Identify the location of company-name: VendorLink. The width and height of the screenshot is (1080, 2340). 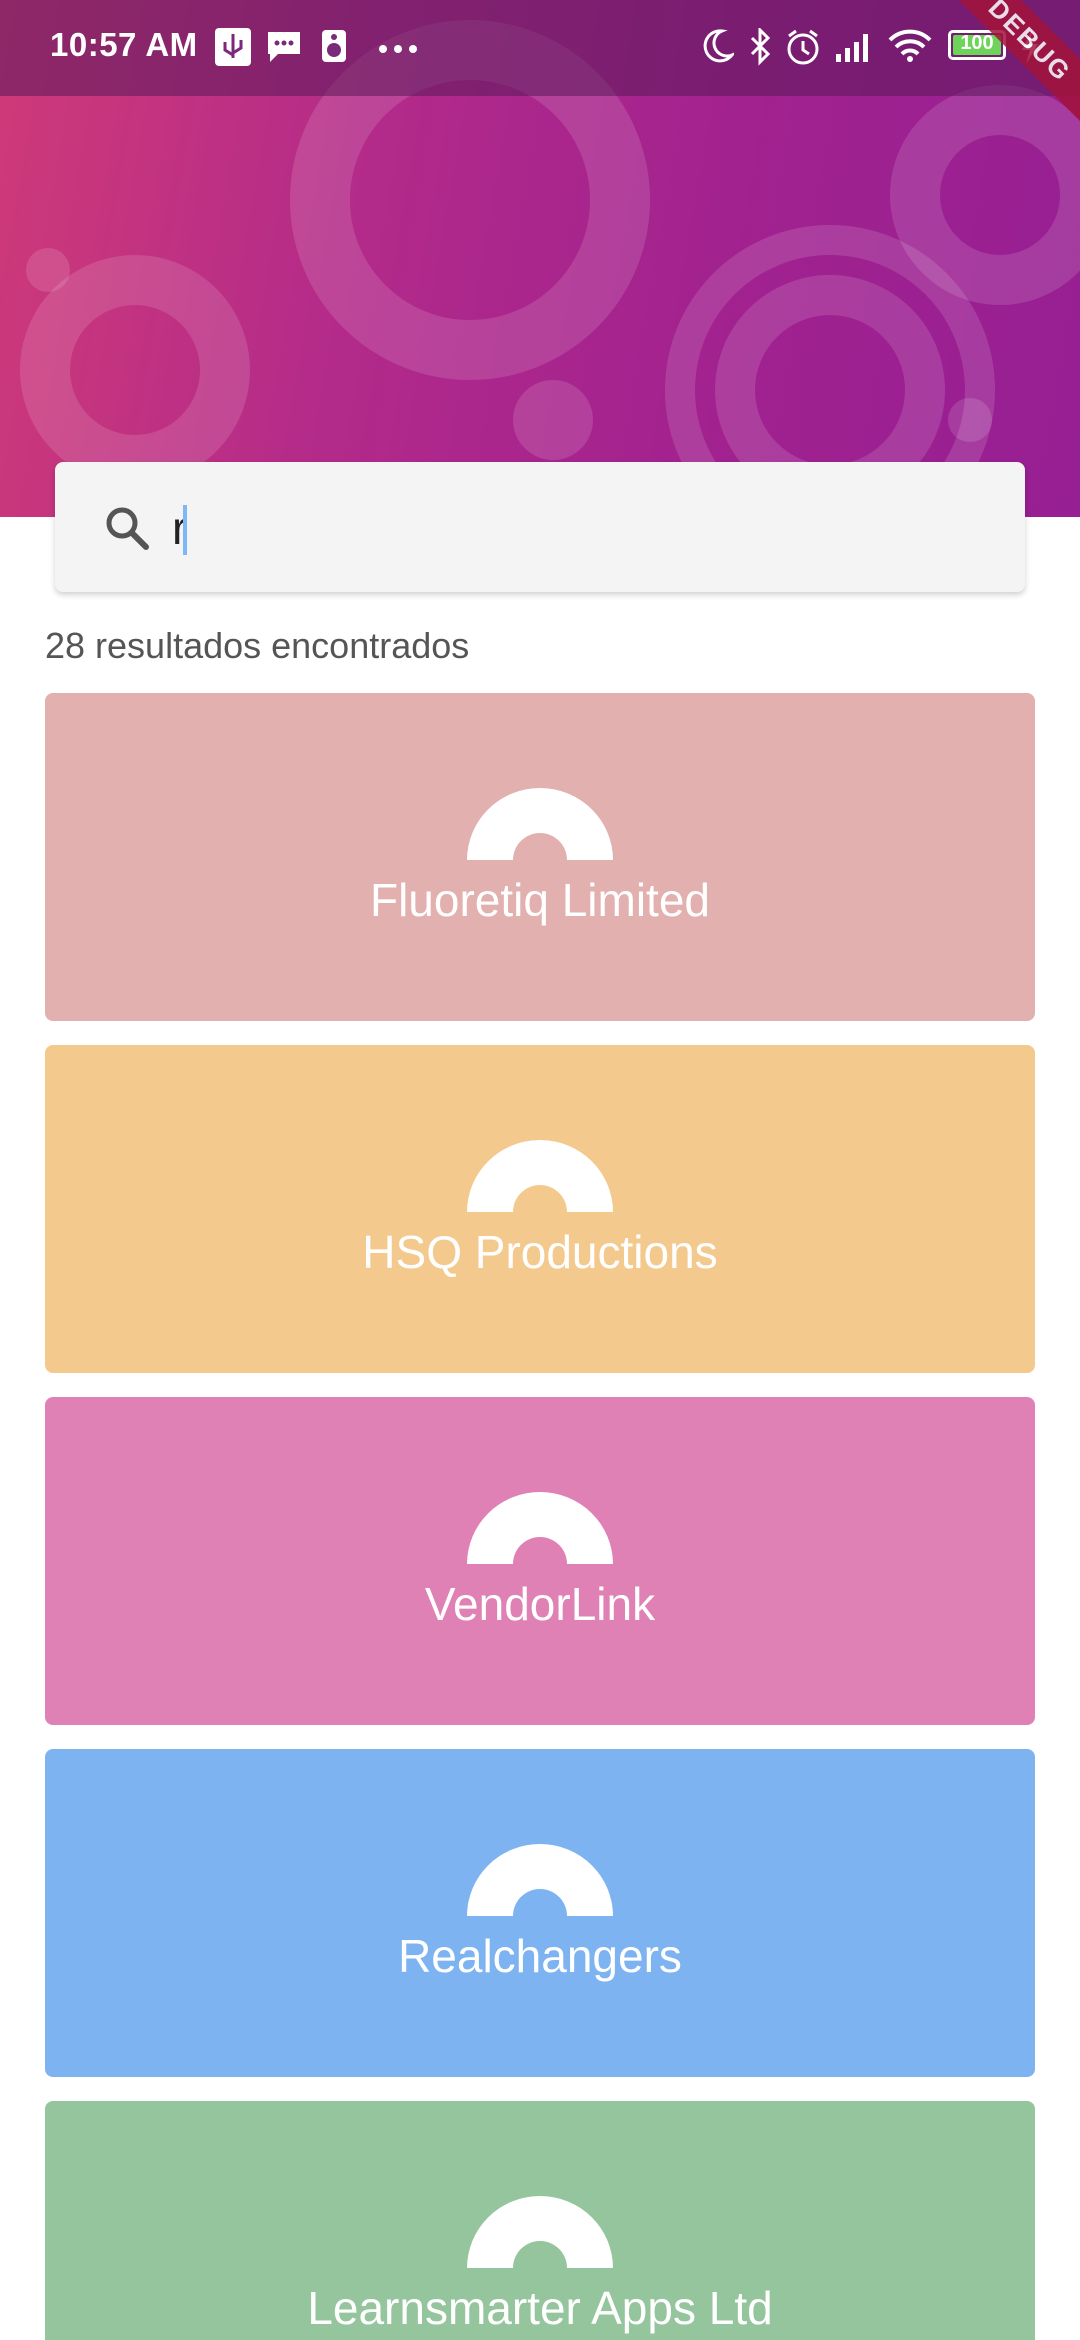
(540, 1604).